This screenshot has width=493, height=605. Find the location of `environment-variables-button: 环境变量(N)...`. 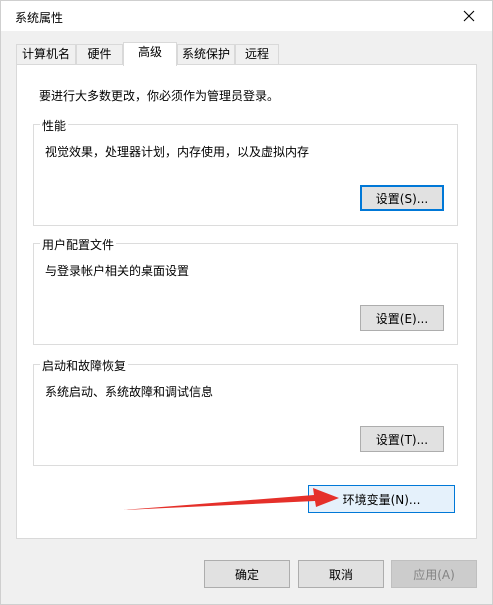

environment-variables-button: 环境变量(N)... is located at coordinates (381, 499).